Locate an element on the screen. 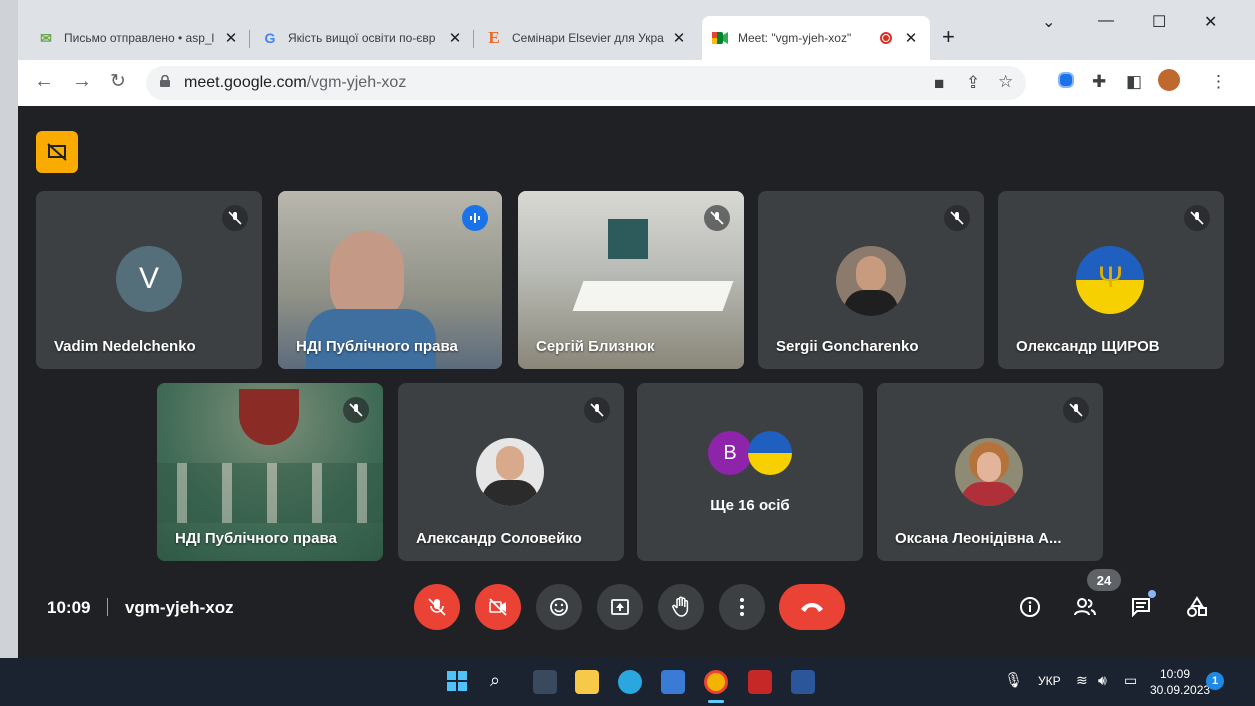 This screenshot has height=706, width=1255. tab-meet: Meet: "vgm-yjeh-xoz" ✕ is located at coordinates (816, 38).